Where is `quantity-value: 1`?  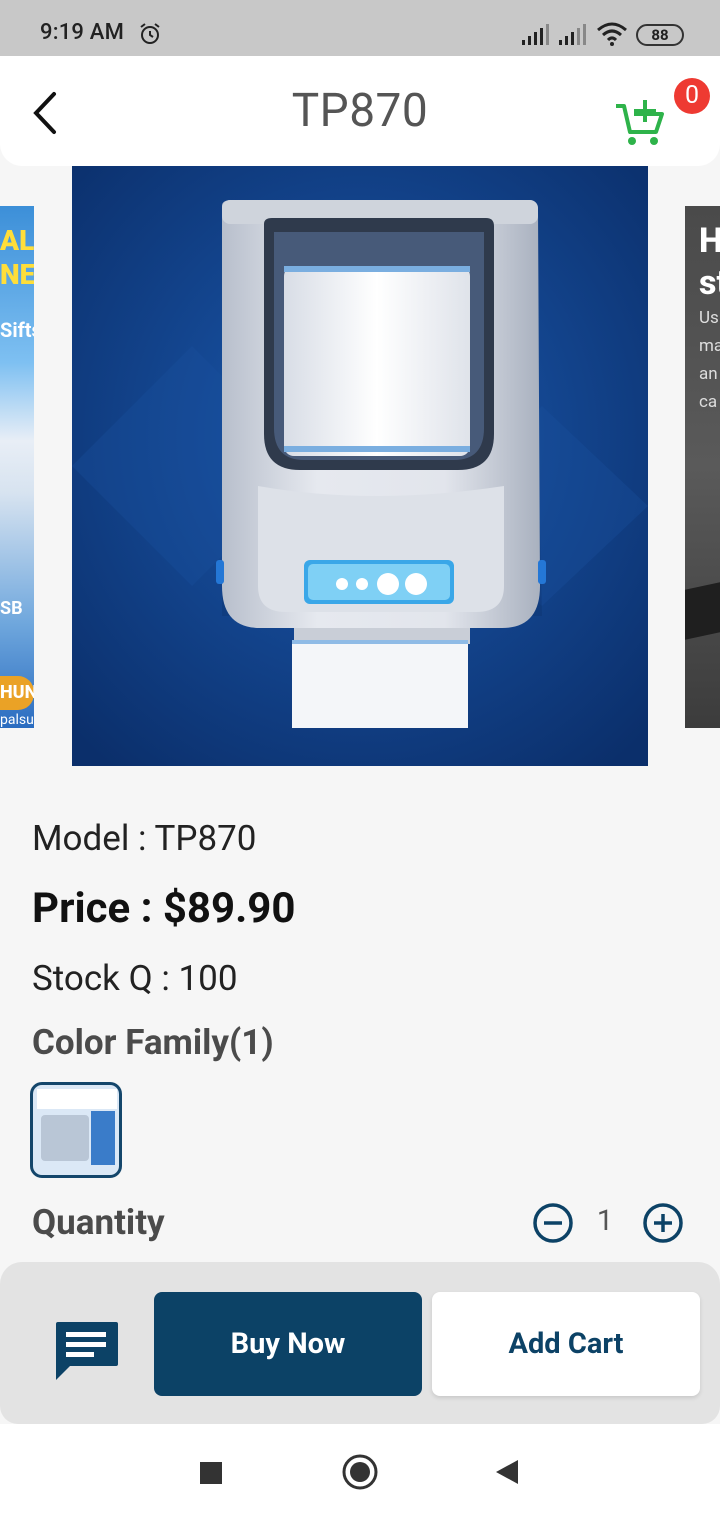
quantity-value: 1 is located at coordinates (605, 1221).